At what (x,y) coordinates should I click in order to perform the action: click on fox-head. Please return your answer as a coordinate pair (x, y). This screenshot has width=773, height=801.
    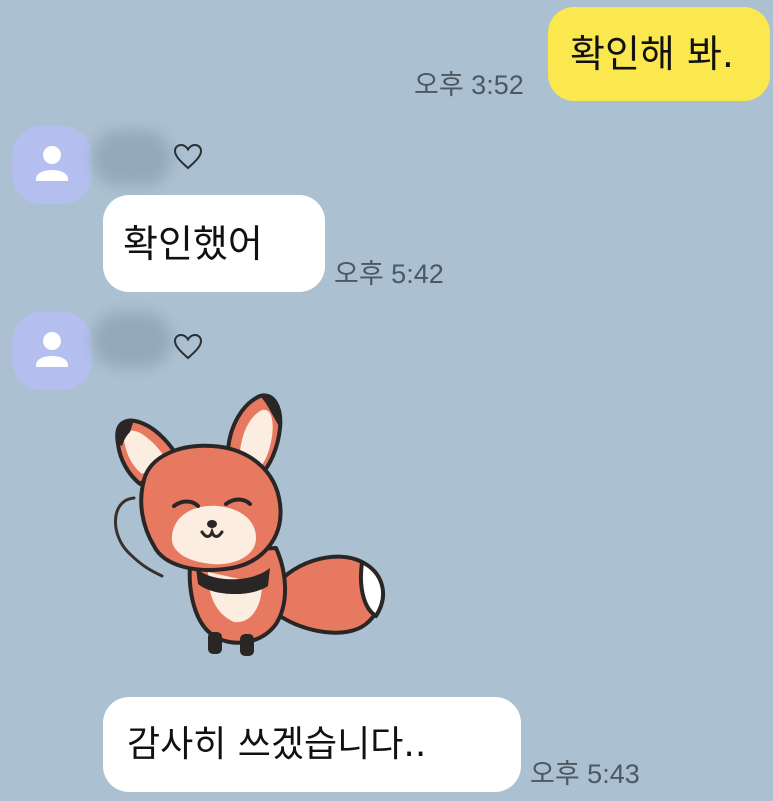
    Looking at the image, I should click on (199, 482).